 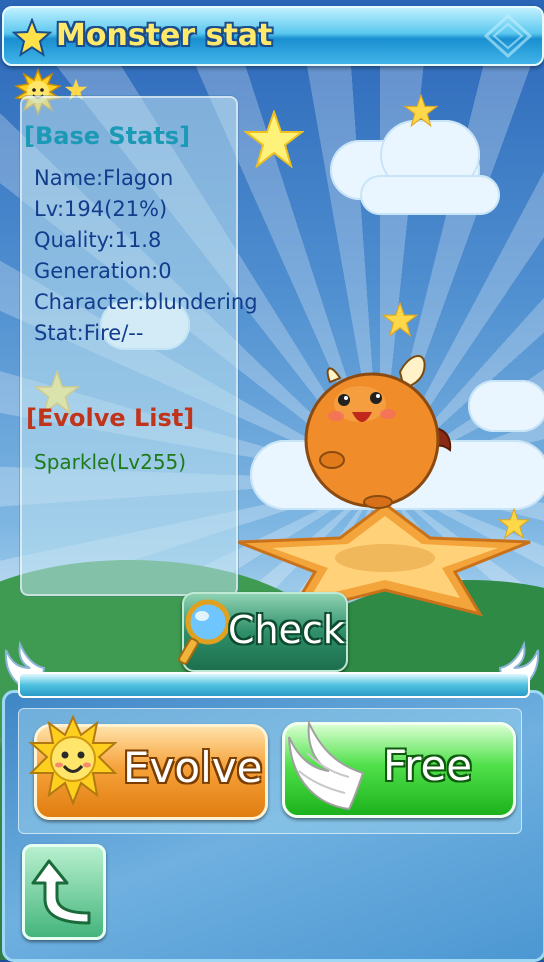 I want to click on magnifier-icon, so click(x=204, y=632).